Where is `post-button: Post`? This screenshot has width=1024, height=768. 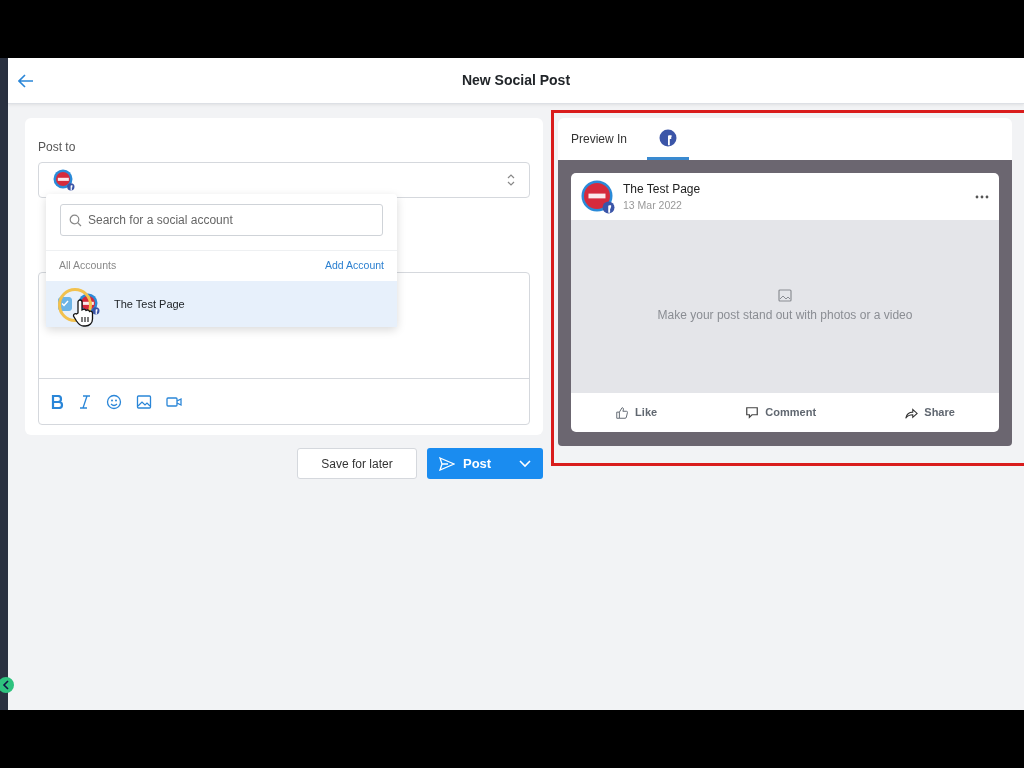
post-button: Post is located at coordinates (485, 463).